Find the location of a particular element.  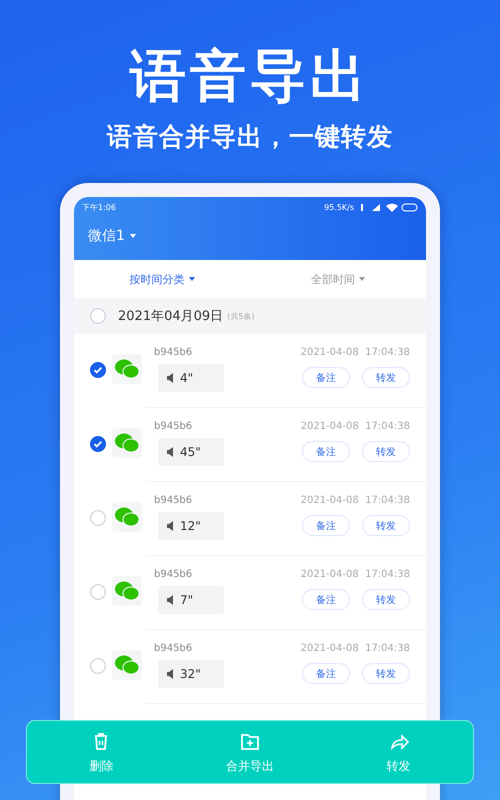

filter-dropdown: 全部时间 is located at coordinates (338, 279).